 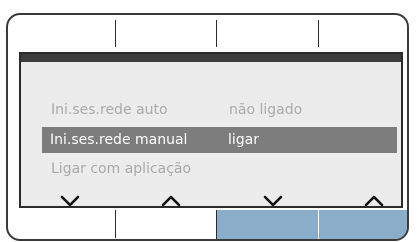 What do you see at coordinates (221, 169) in the screenshot?
I see `menu-row-connect-with-app: Ligar com aplicação` at bounding box center [221, 169].